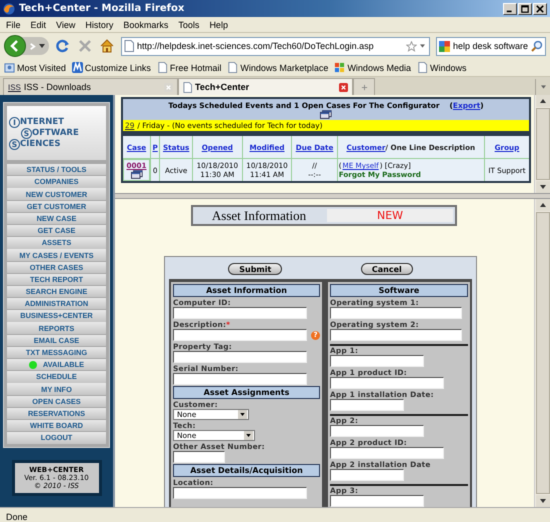 The image size is (550, 522). I want to click on record-status: NEW, so click(390, 215).